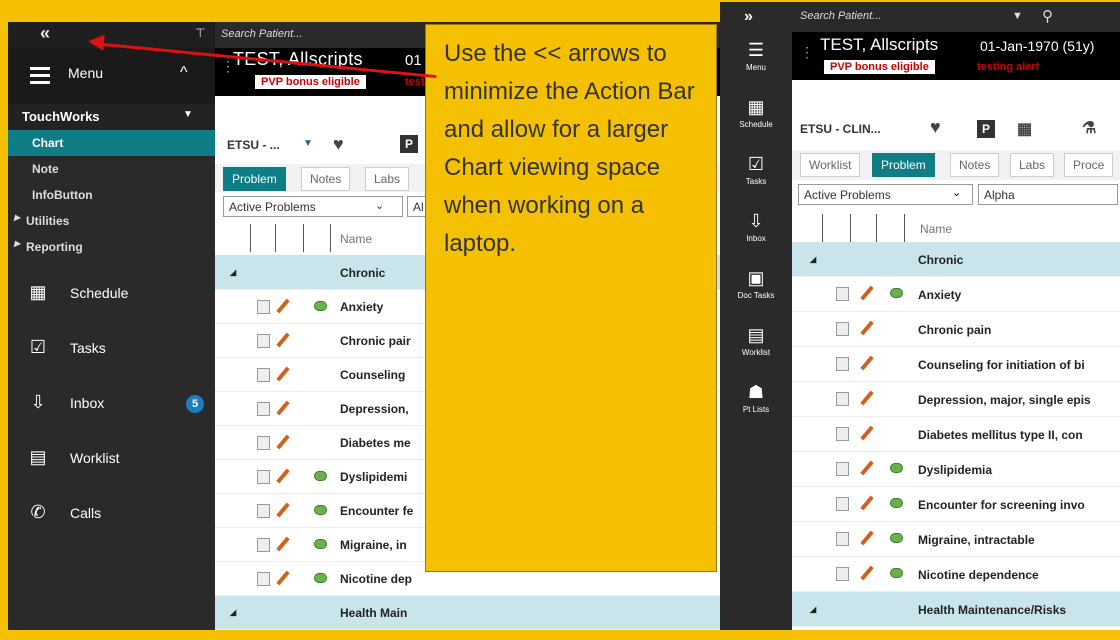 The height and width of the screenshot is (640, 1120). Describe the element at coordinates (1024, 129) in the screenshot. I see `calculator-icon: ▦` at that location.